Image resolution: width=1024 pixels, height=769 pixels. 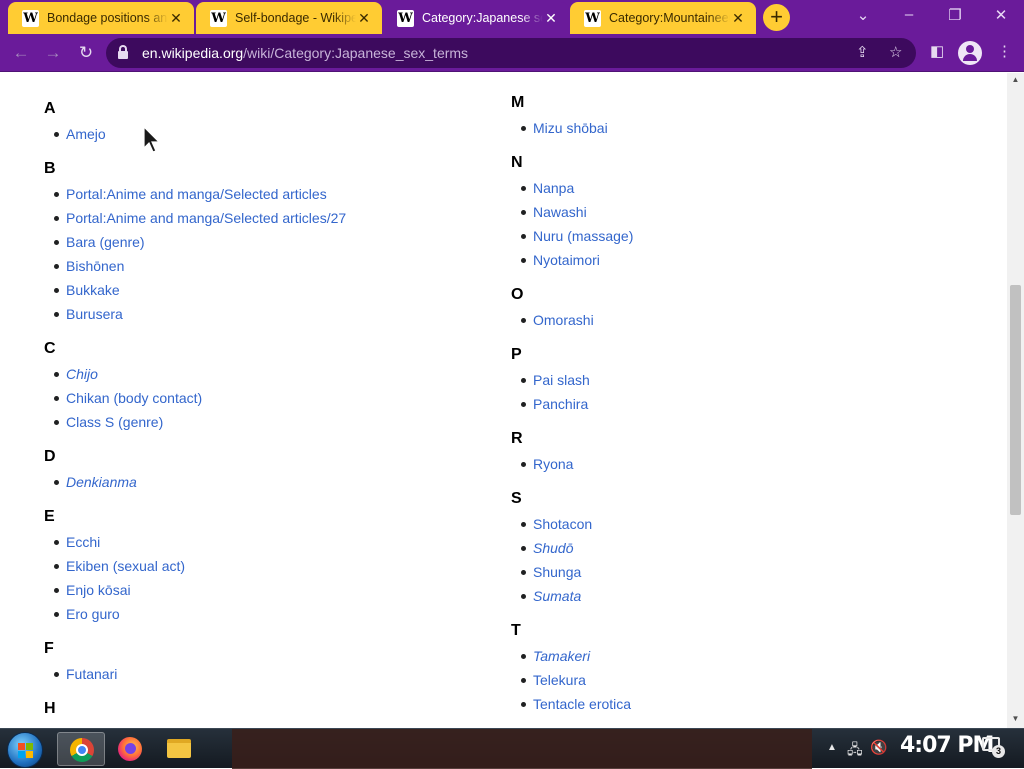 I want to click on scroll-down-icon: ▼, so click(x=1015, y=718).